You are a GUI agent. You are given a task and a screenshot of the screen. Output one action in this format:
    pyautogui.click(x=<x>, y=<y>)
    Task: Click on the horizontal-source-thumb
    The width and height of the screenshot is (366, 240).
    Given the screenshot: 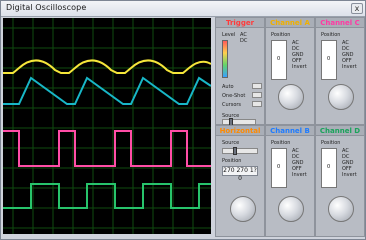 What is the action you would take?
    pyautogui.click(x=235, y=151)
    